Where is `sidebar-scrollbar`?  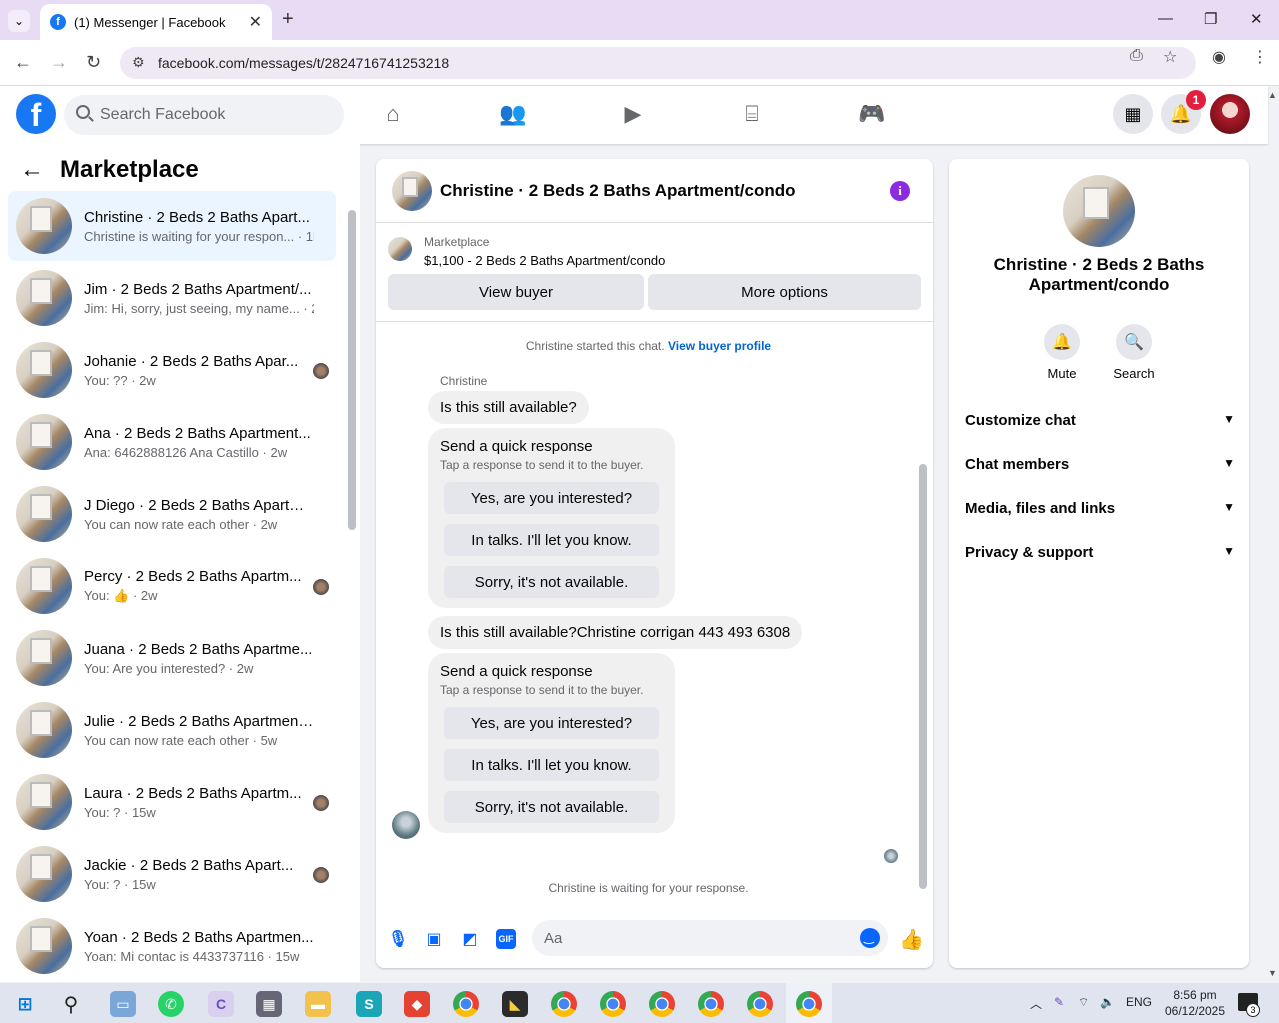 sidebar-scrollbar is located at coordinates (352, 370).